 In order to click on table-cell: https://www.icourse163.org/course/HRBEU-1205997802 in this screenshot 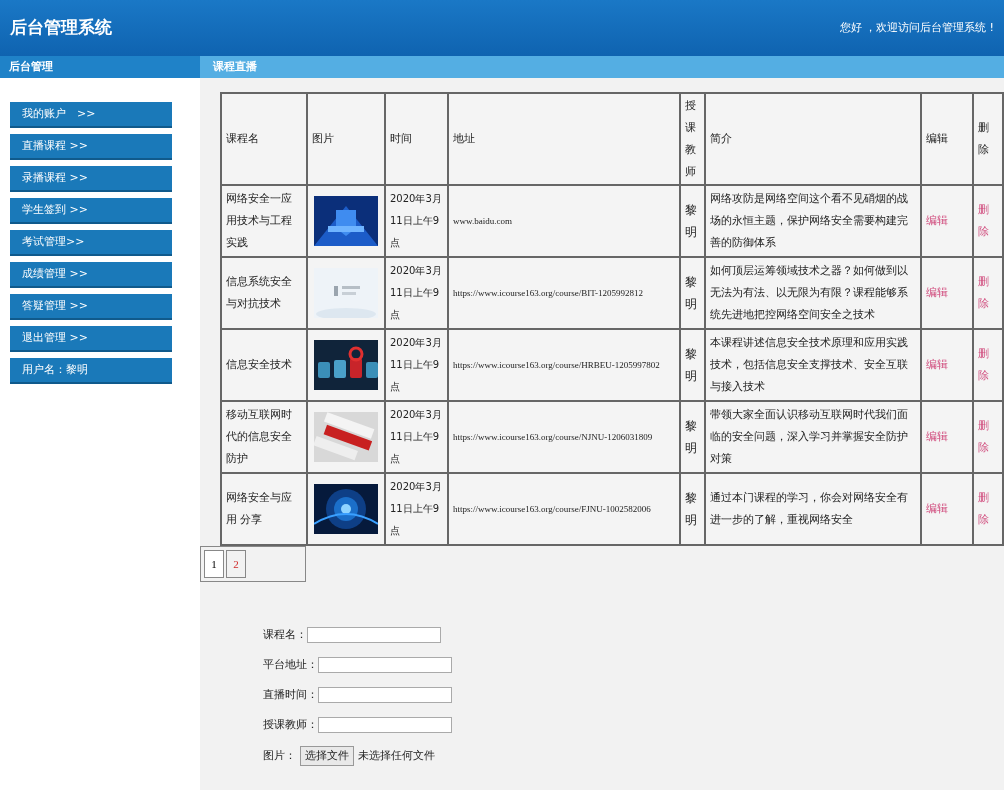, I will do `click(564, 365)`.